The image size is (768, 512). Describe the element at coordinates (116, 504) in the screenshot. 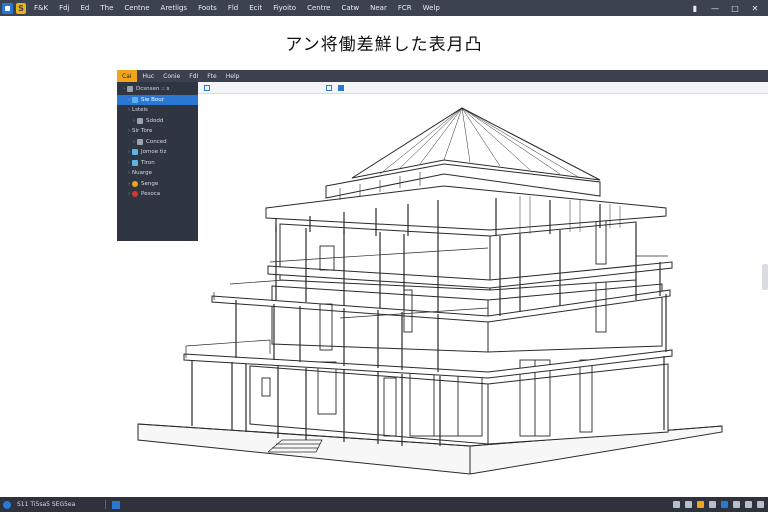

I see `taskbar-app-icon` at that location.